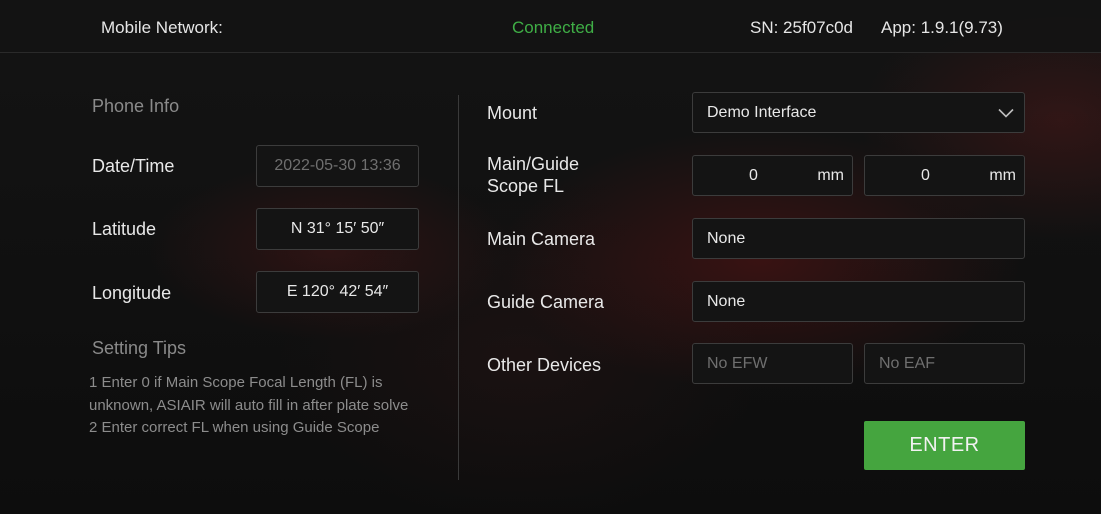 This screenshot has height=514, width=1101. Describe the element at coordinates (136, 106) in the screenshot. I see `phone-info-title: Phone Info` at that location.